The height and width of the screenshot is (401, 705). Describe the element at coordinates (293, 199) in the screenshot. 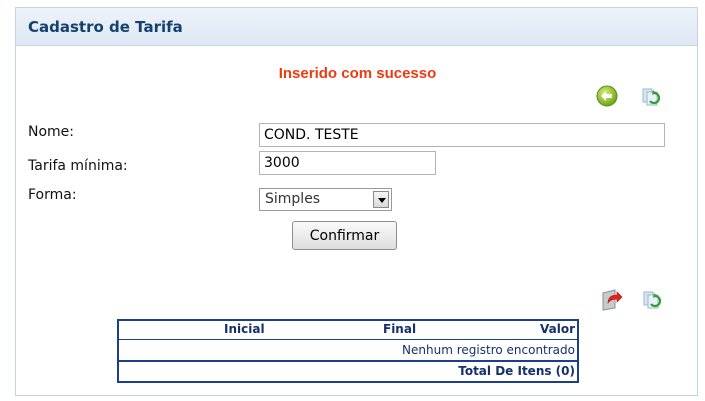

I see `forma-selected-value: Simples` at that location.